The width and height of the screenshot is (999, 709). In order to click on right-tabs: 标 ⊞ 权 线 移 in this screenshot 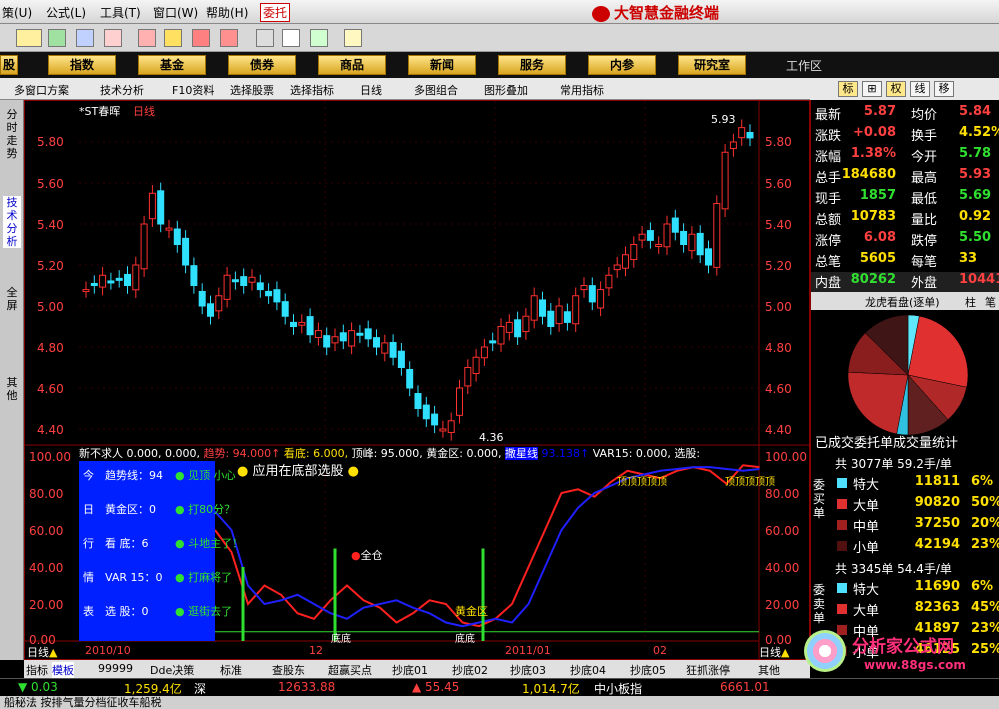, I will do `click(904, 89)`.